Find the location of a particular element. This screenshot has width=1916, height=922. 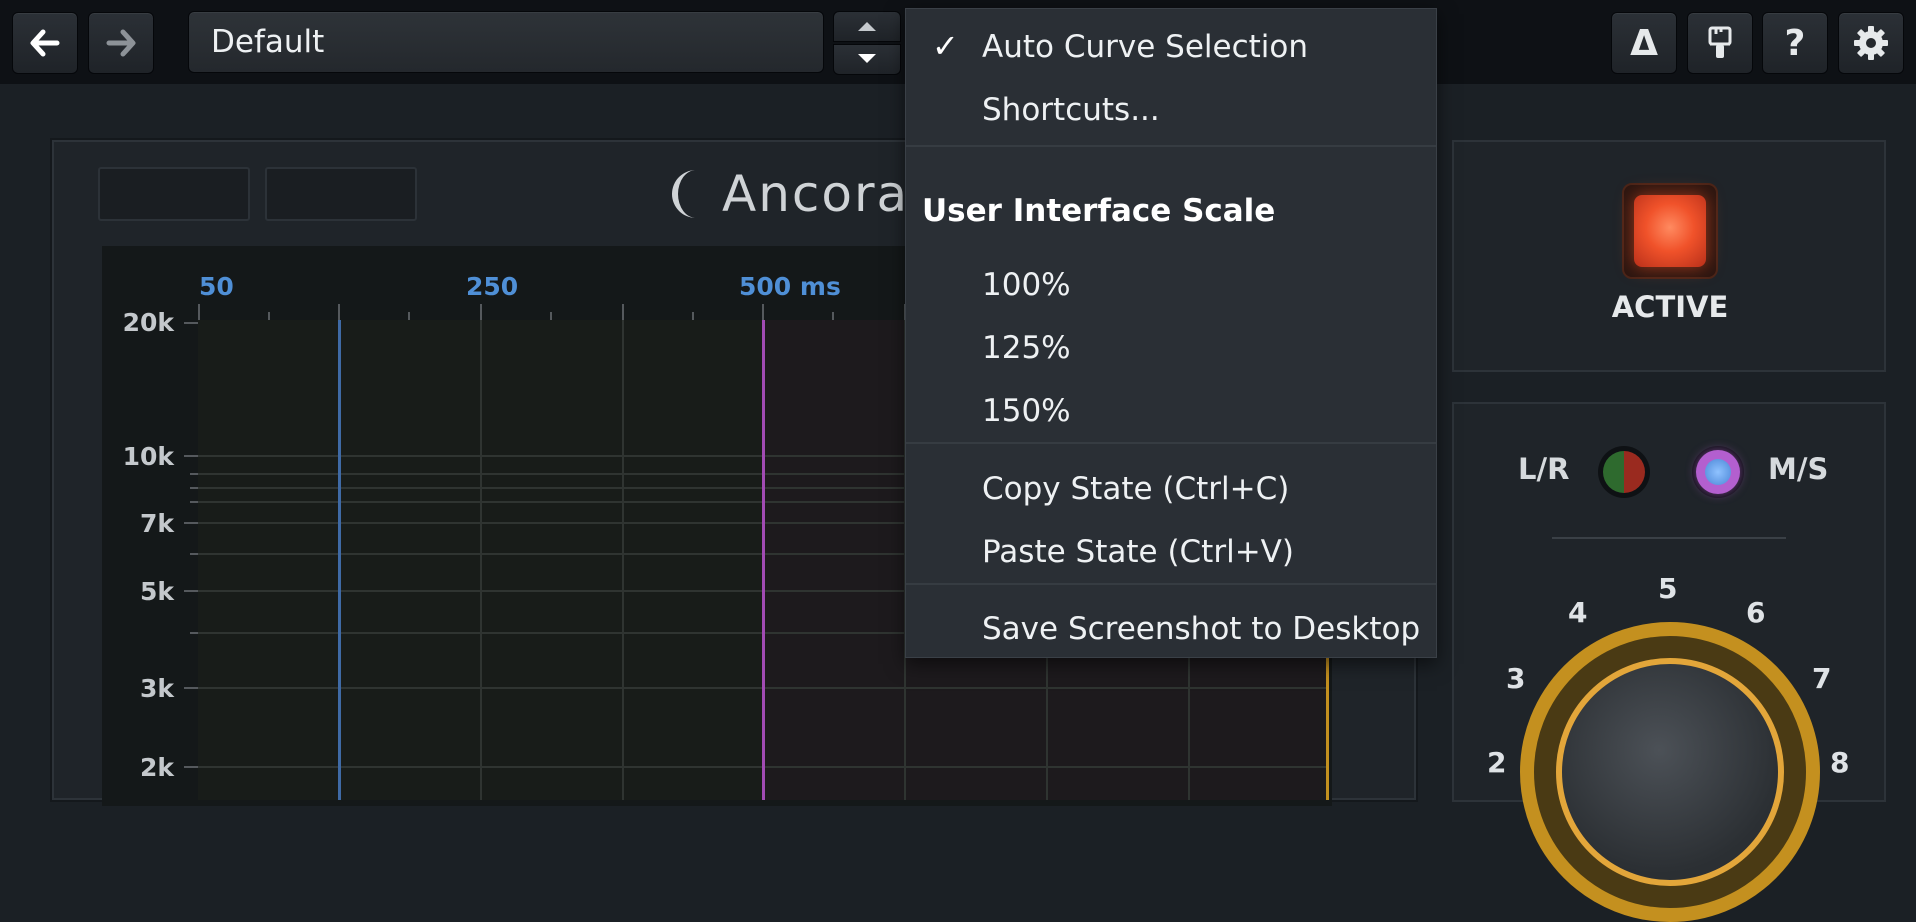

menu-item-save-screenshot: Save Screenshot to Desktop is located at coordinates (1201, 629).